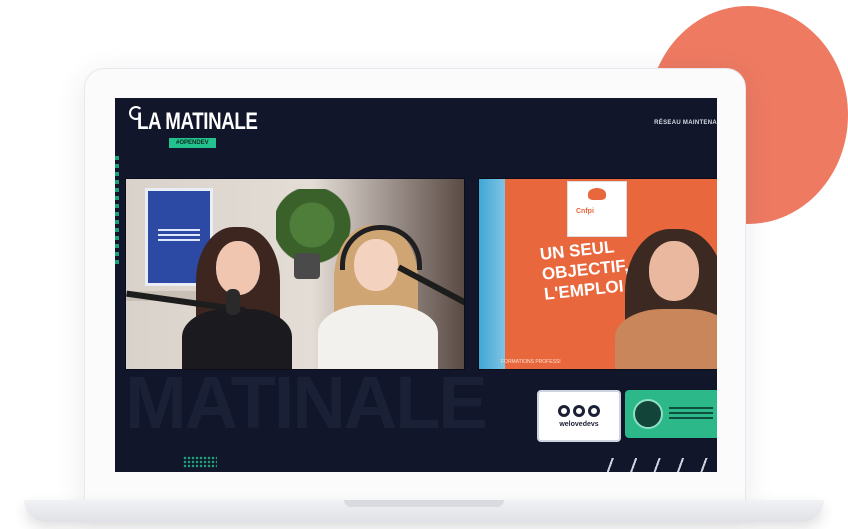 The width and height of the screenshot is (848, 529). Describe the element at coordinates (671, 414) in the screenshot. I see `sponsor-badge` at that location.